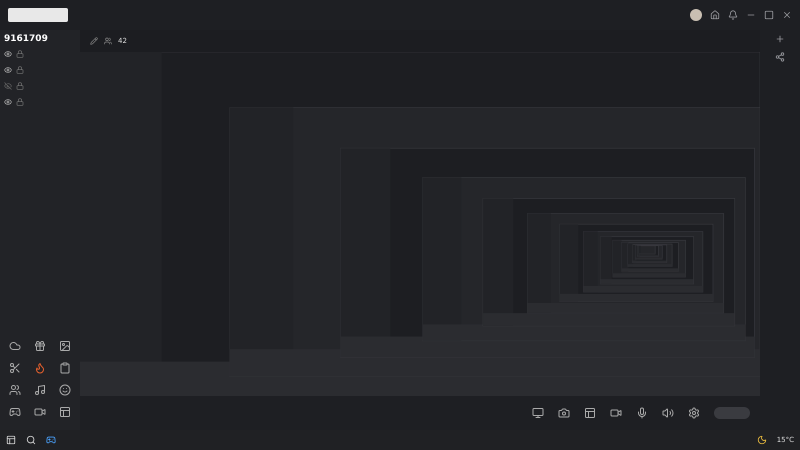 Image resolution: width=800 pixels, height=450 pixels. Describe the element at coordinates (694, 413) in the screenshot. I see `settings-icon` at that location.